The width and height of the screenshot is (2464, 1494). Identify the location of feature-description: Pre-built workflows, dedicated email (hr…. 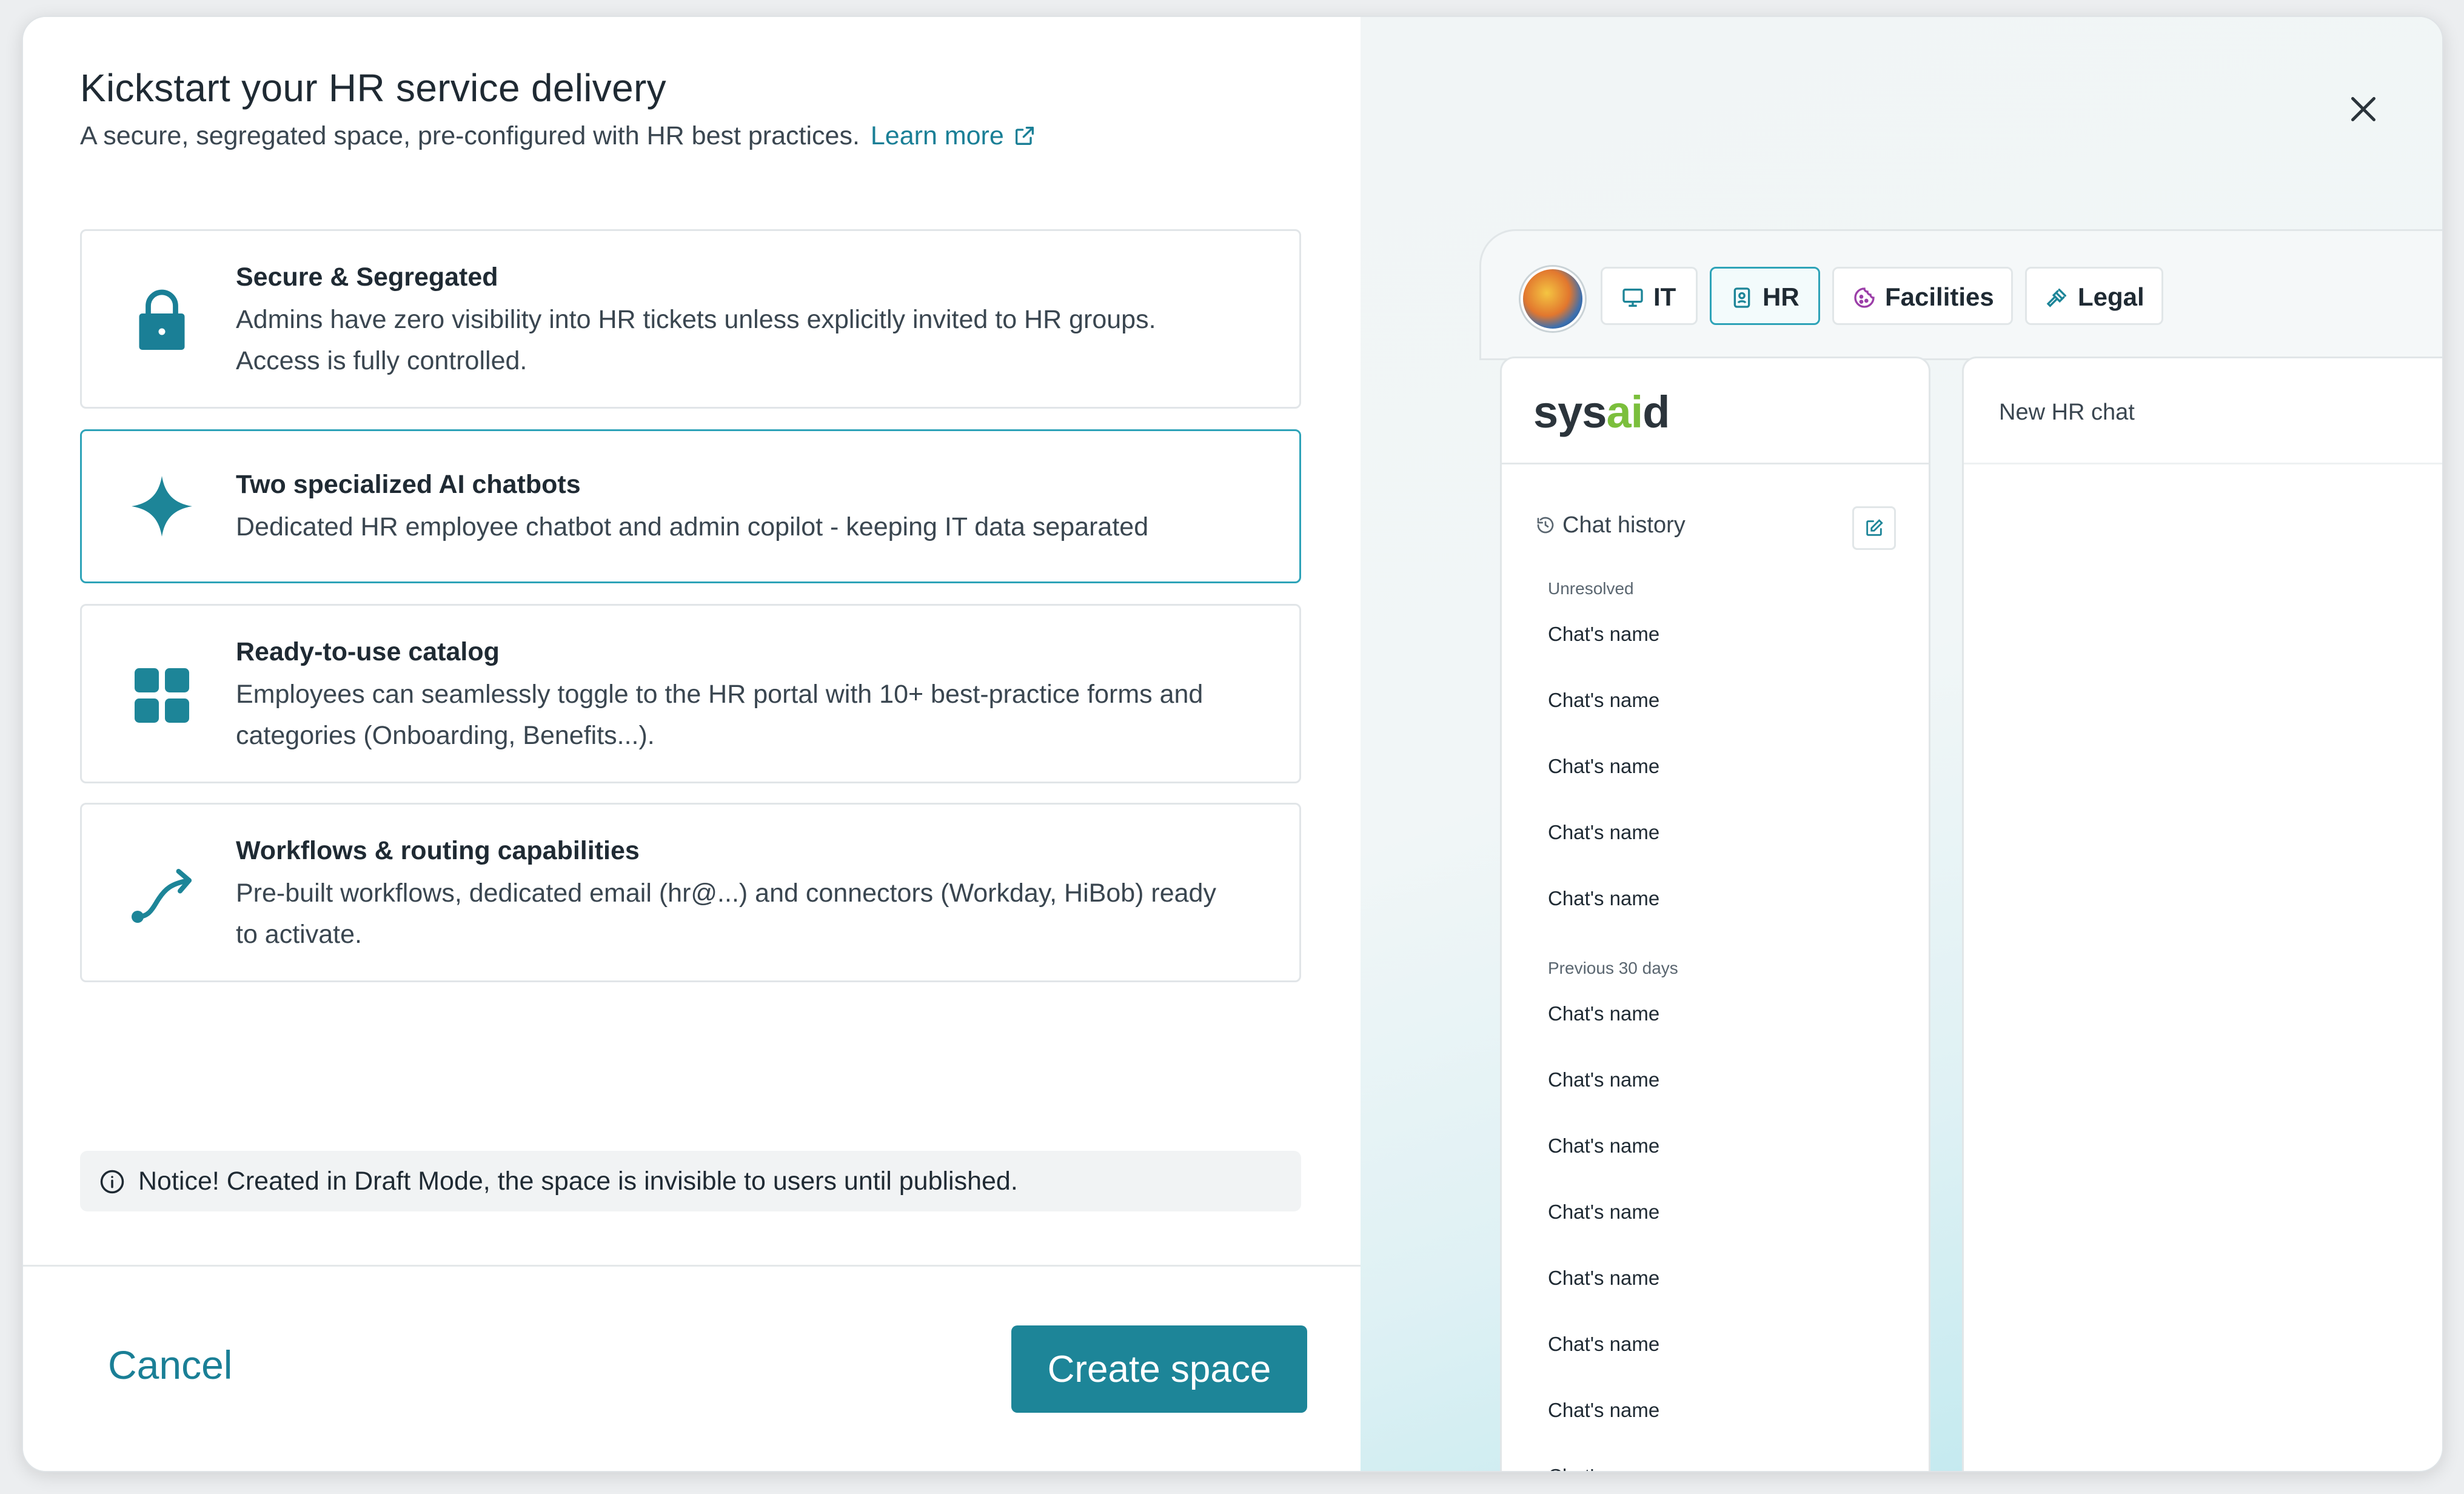
(726, 914).